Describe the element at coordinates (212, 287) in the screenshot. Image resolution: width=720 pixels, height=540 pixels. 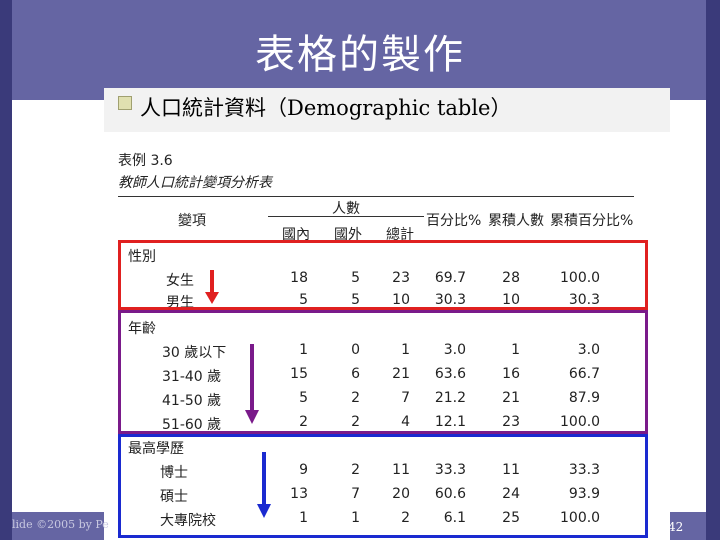
I see `red-down-arrow-icon` at that location.